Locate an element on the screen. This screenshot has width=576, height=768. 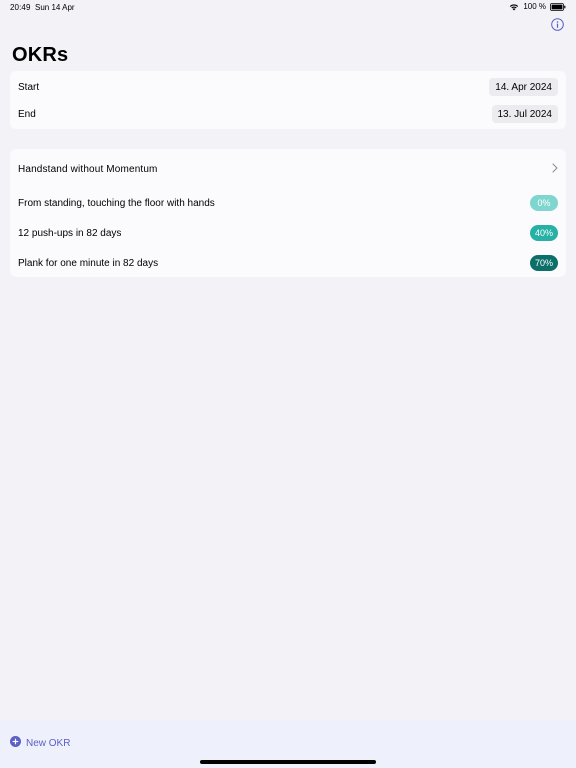
key-result-row: Plank for one minute in 82 days 70% is located at coordinates (288, 263).